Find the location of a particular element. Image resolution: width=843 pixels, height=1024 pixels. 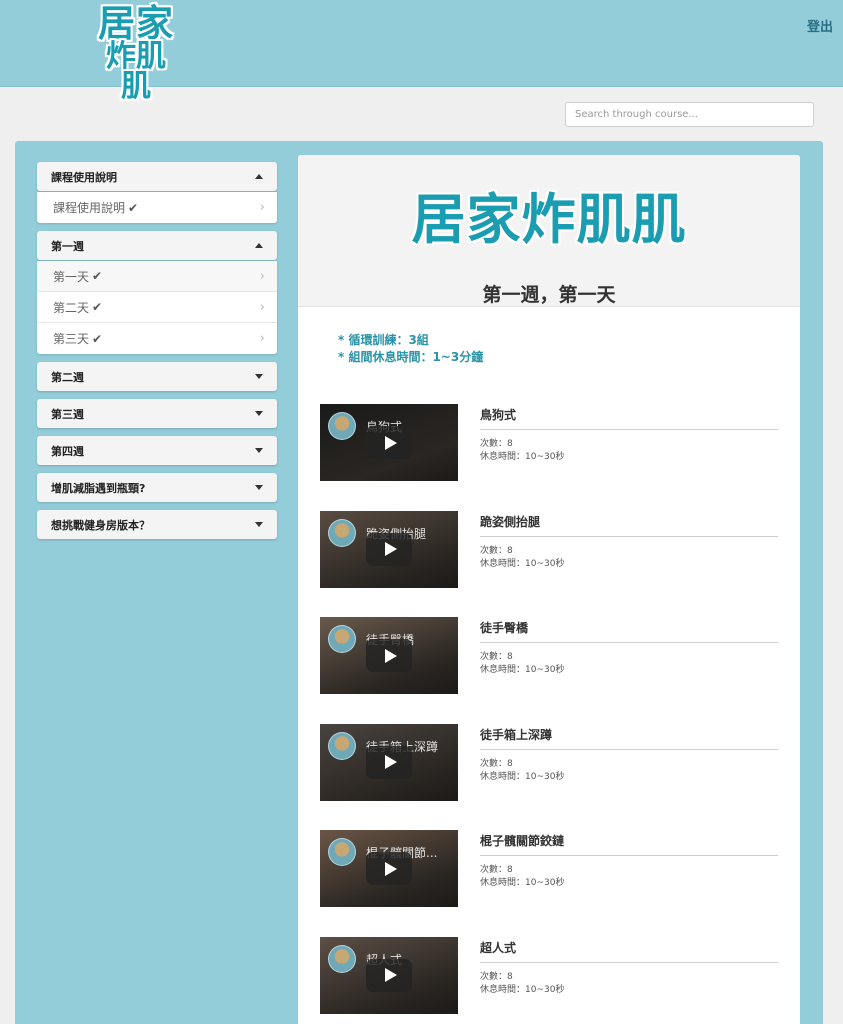

sidebar-lesson-label-wrap: 第三天 ✔ is located at coordinates (77, 338).